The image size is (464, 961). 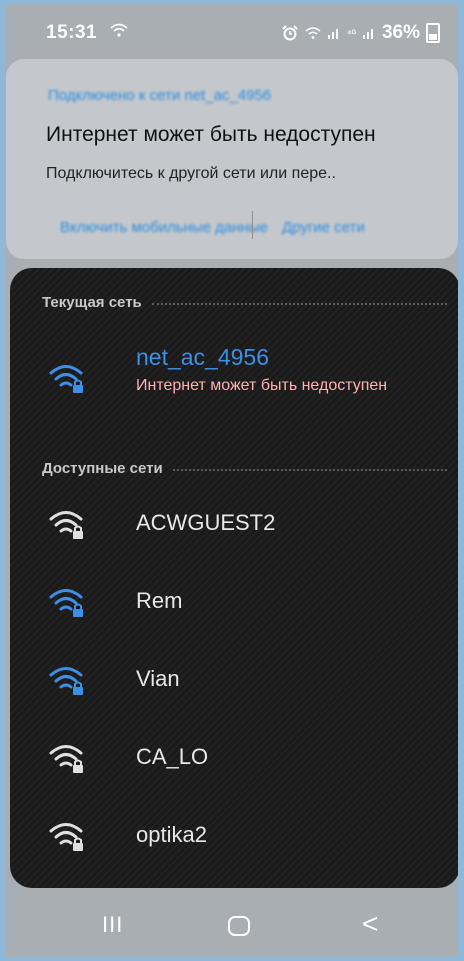 What do you see at coordinates (172, 756) in the screenshot?
I see `network-name: CA_LO` at bounding box center [172, 756].